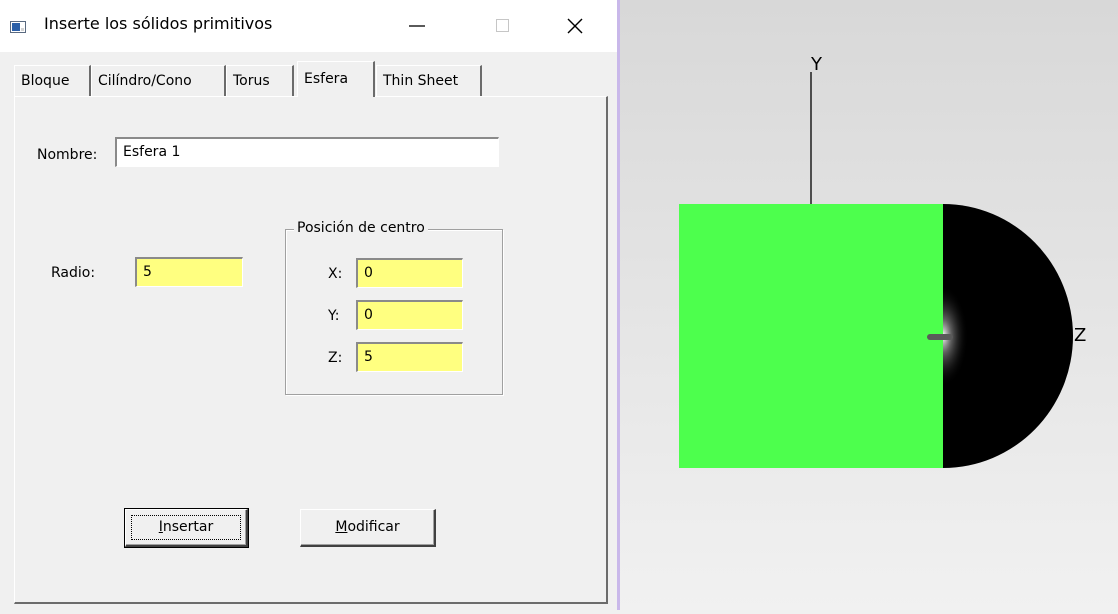  Describe the element at coordinates (307, 152) in the screenshot. I see `nombre-input: Esfera 1` at that location.